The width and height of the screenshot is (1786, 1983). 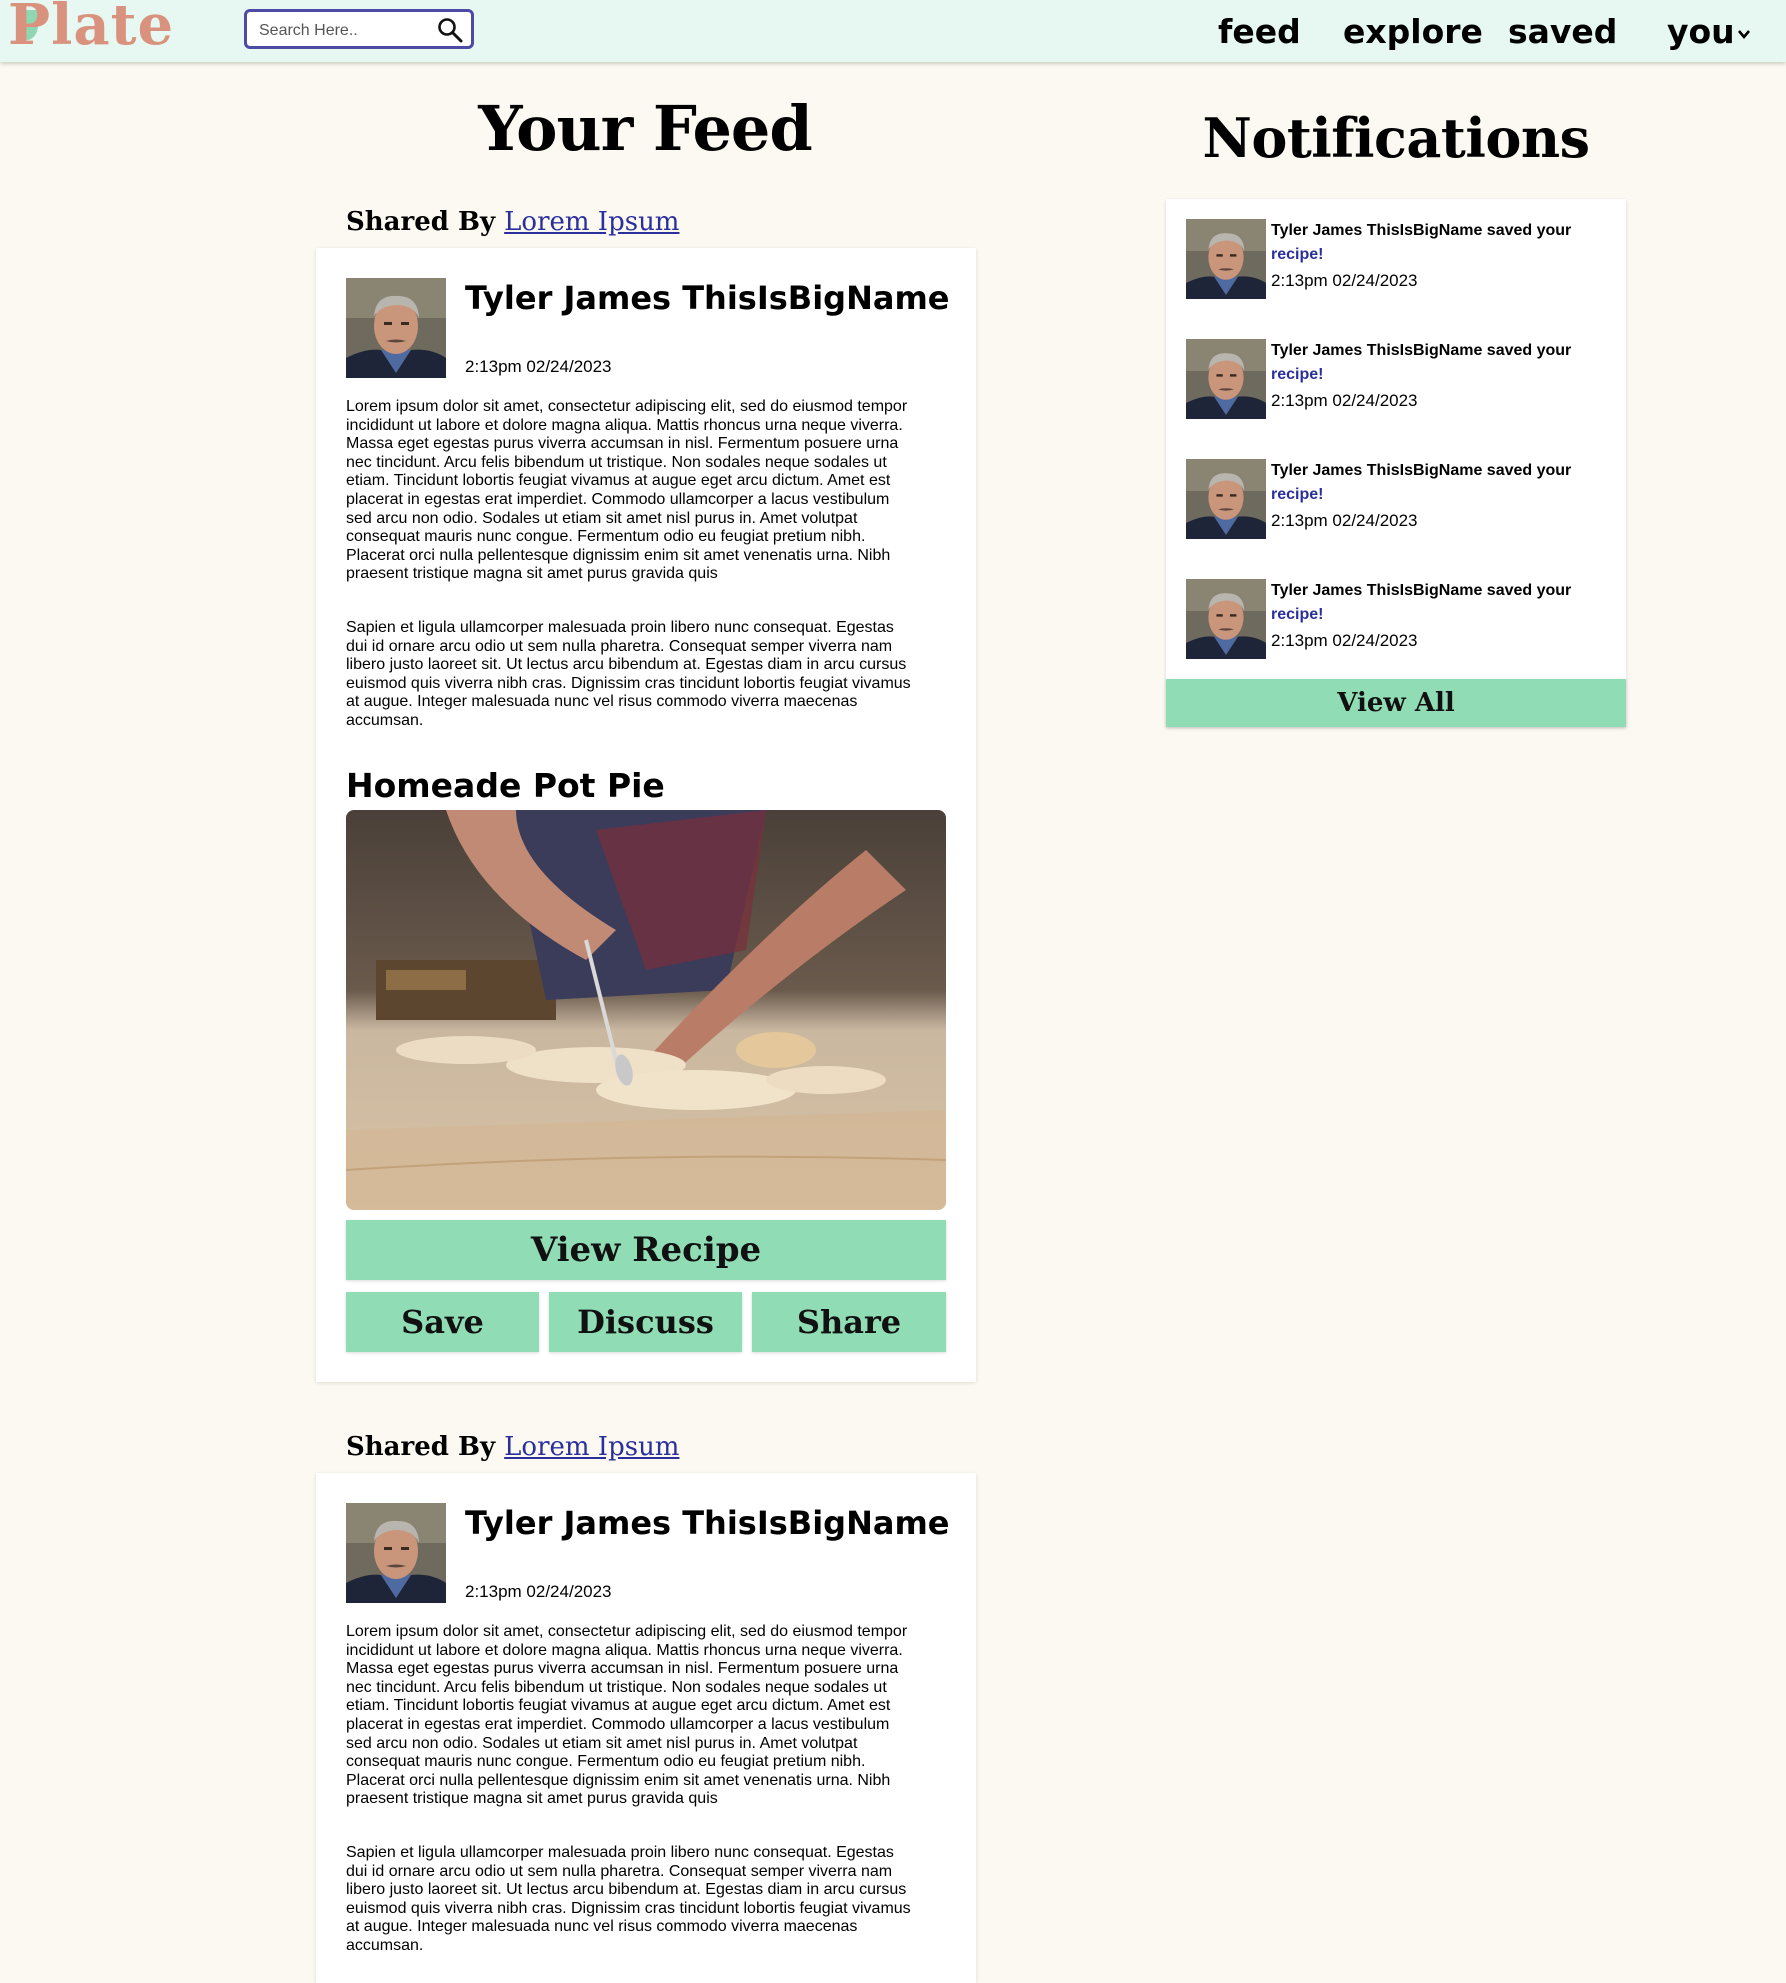 What do you see at coordinates (1413, 32) in the screenshot?
I see `nav-explore: explore` at bounding box center [1413, 32].